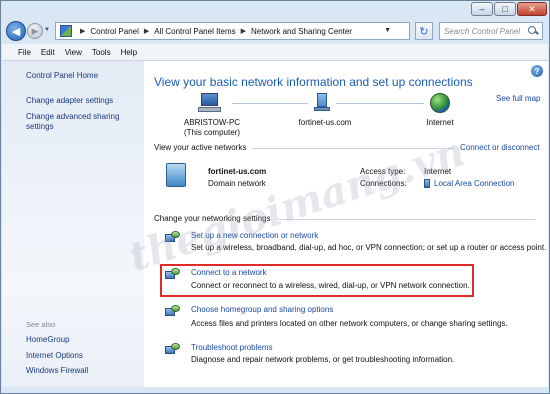 The image size is (550, 394). What do you see at coordinates (237, 183) in the screenshot?
I see `active-network-category: Domain network` at bounding box center [237, 183].